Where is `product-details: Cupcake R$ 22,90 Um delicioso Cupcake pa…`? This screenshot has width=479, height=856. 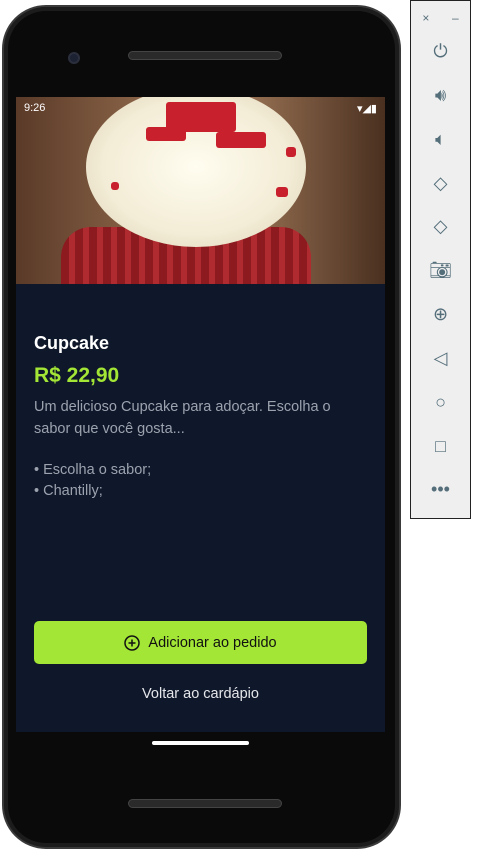
product-details: Cupcake R$ 22,90 Um delicioso Cupcake pa… is located at coordinates (201, 417).